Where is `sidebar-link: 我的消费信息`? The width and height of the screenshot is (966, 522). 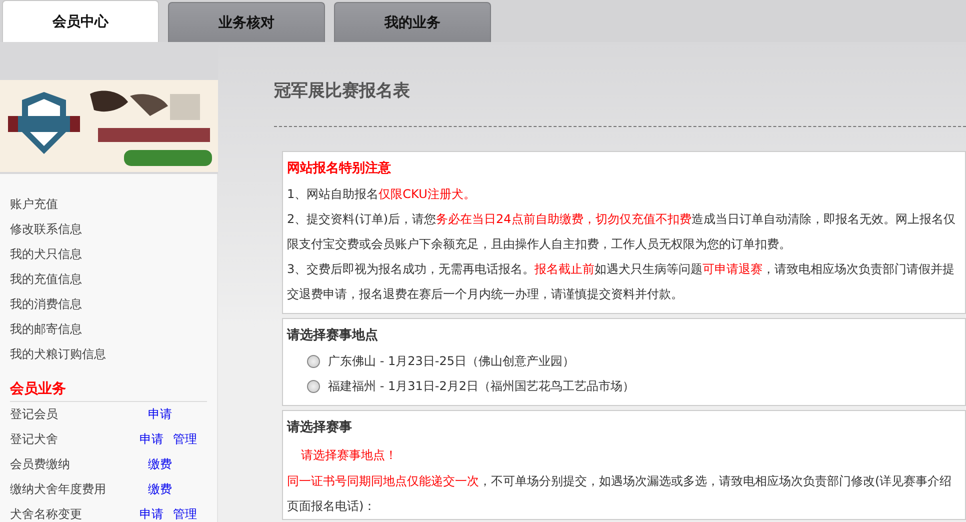
sidebar-link: 我的消费信息 is located at coordinates (108, 304).